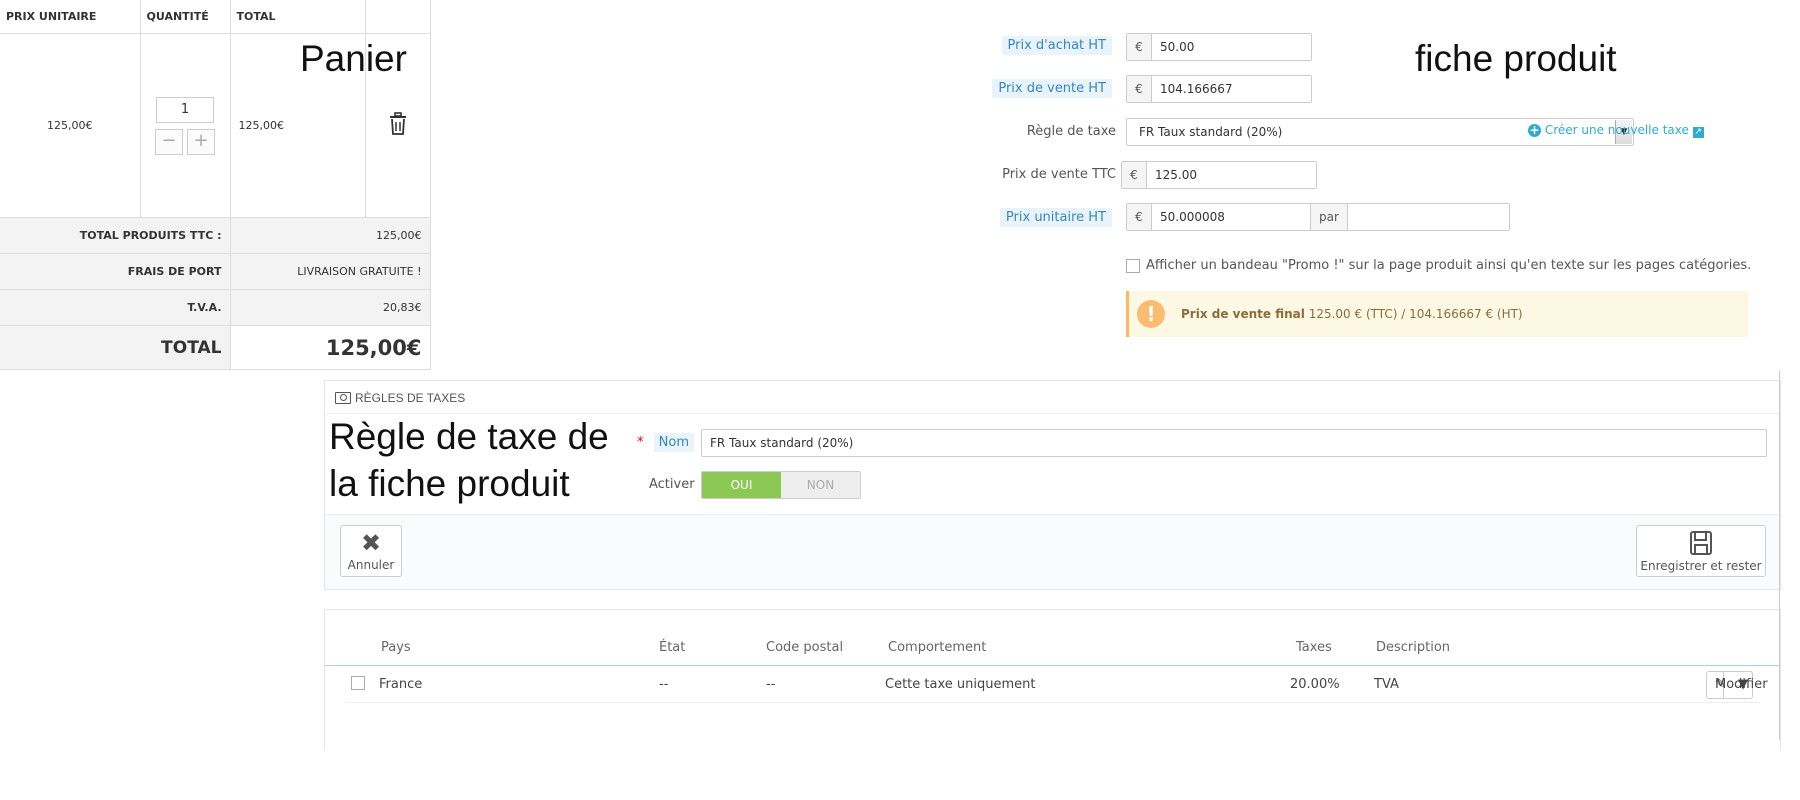  What do you see at coordinates (1314, 647) in the screenshot?
I see `col-taxes: Taxes` at bounding box center [1314, 647].